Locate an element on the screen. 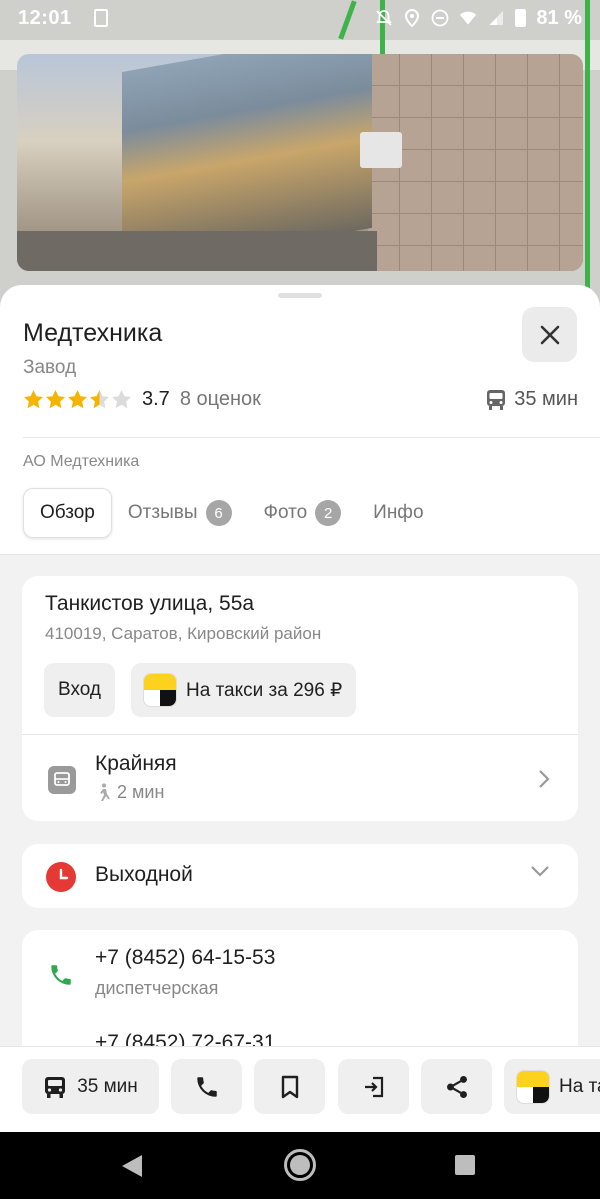 The image size is (600, 1199). tab-label: Инфо is located at coordinates (398, 512).